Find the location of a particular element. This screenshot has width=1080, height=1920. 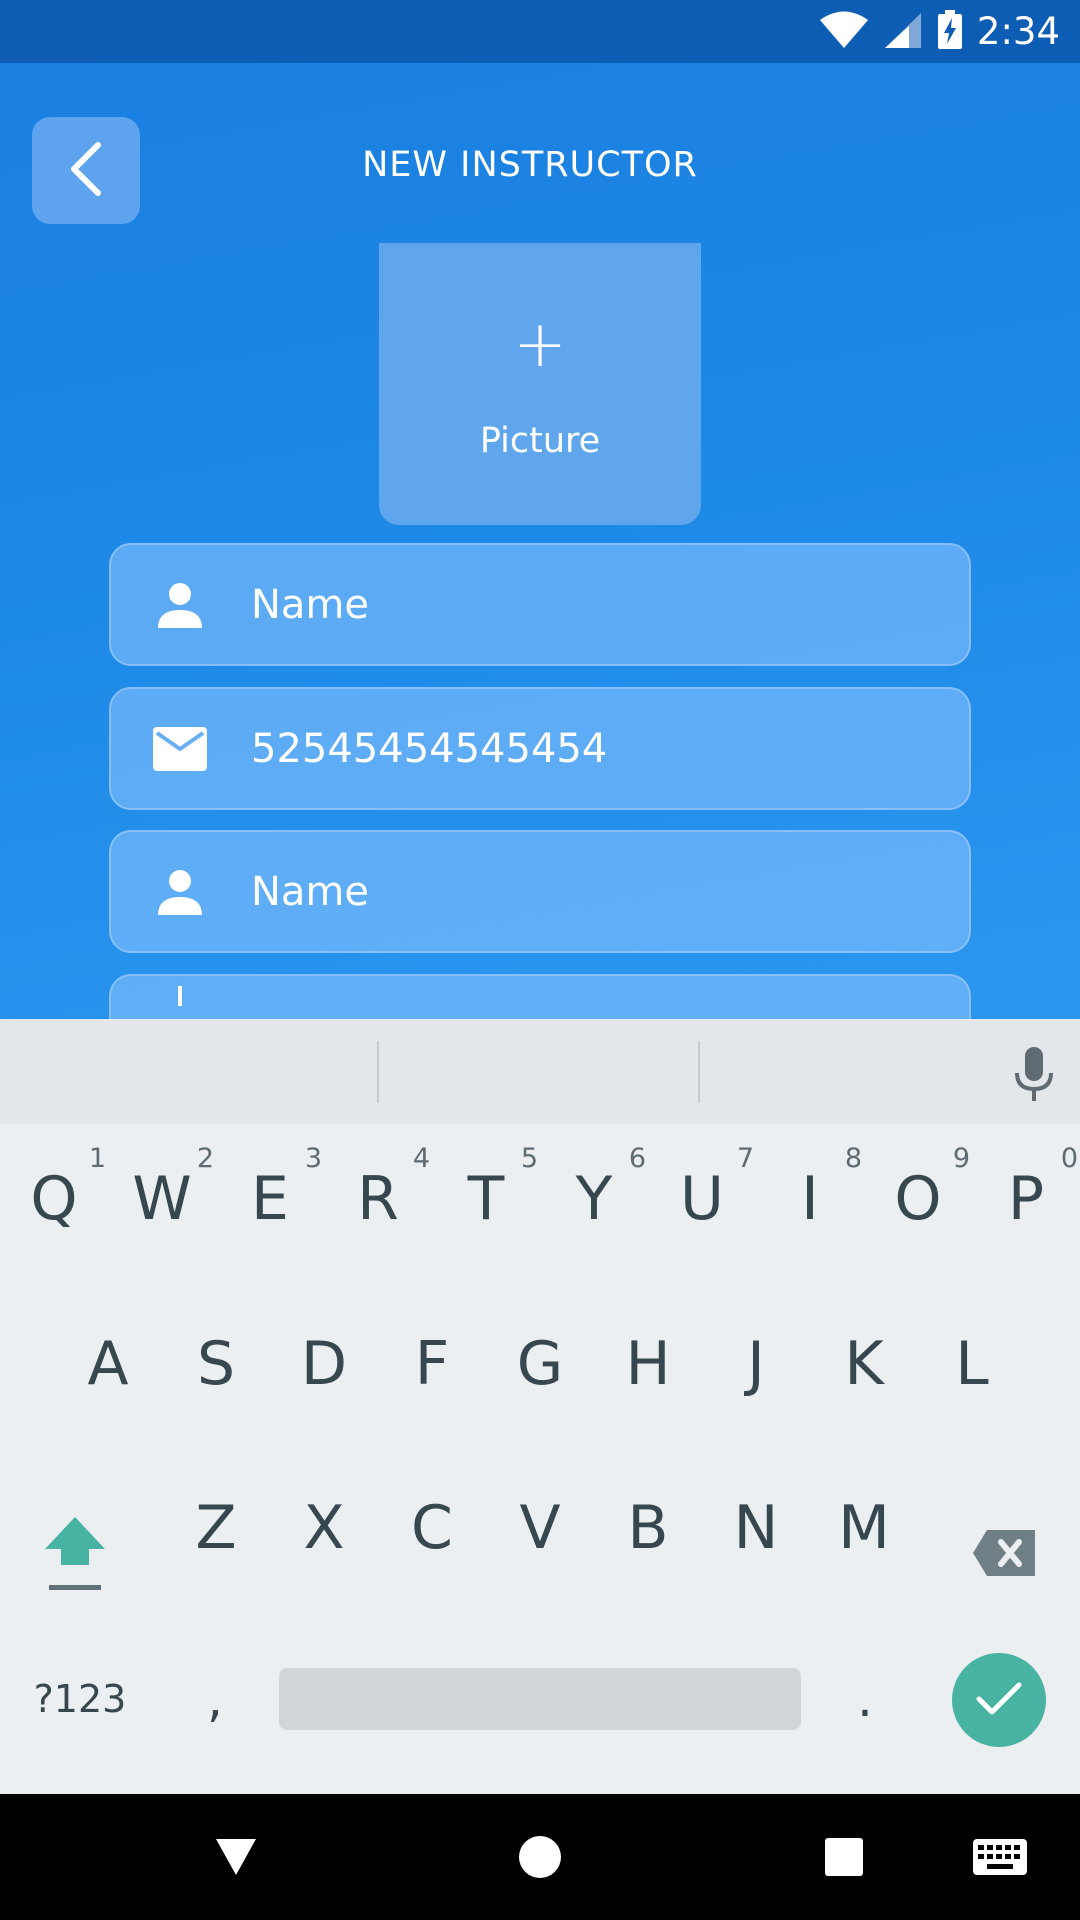

name-field: Name is located at coordinates (540, 604).